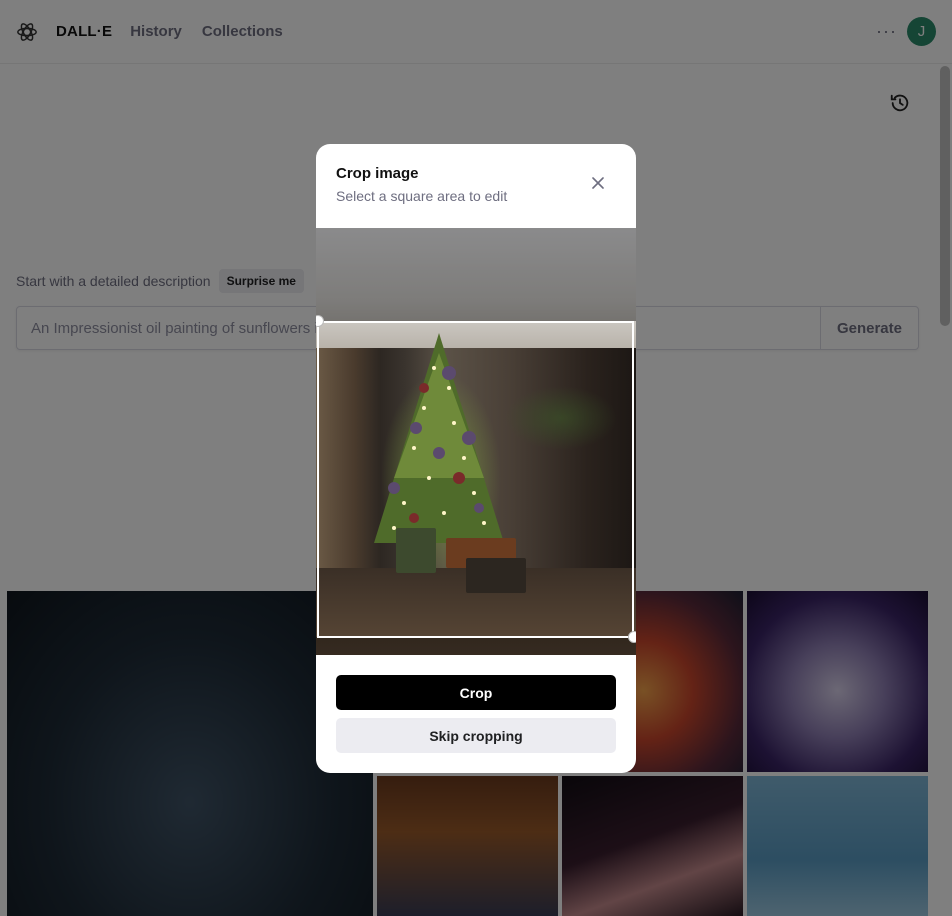 Image resolution: width=952 pixels, height=916 pixels. Describe the element at coordinates (476, 646) in the screenshot. I see `crop-shade-bottom` at that location.